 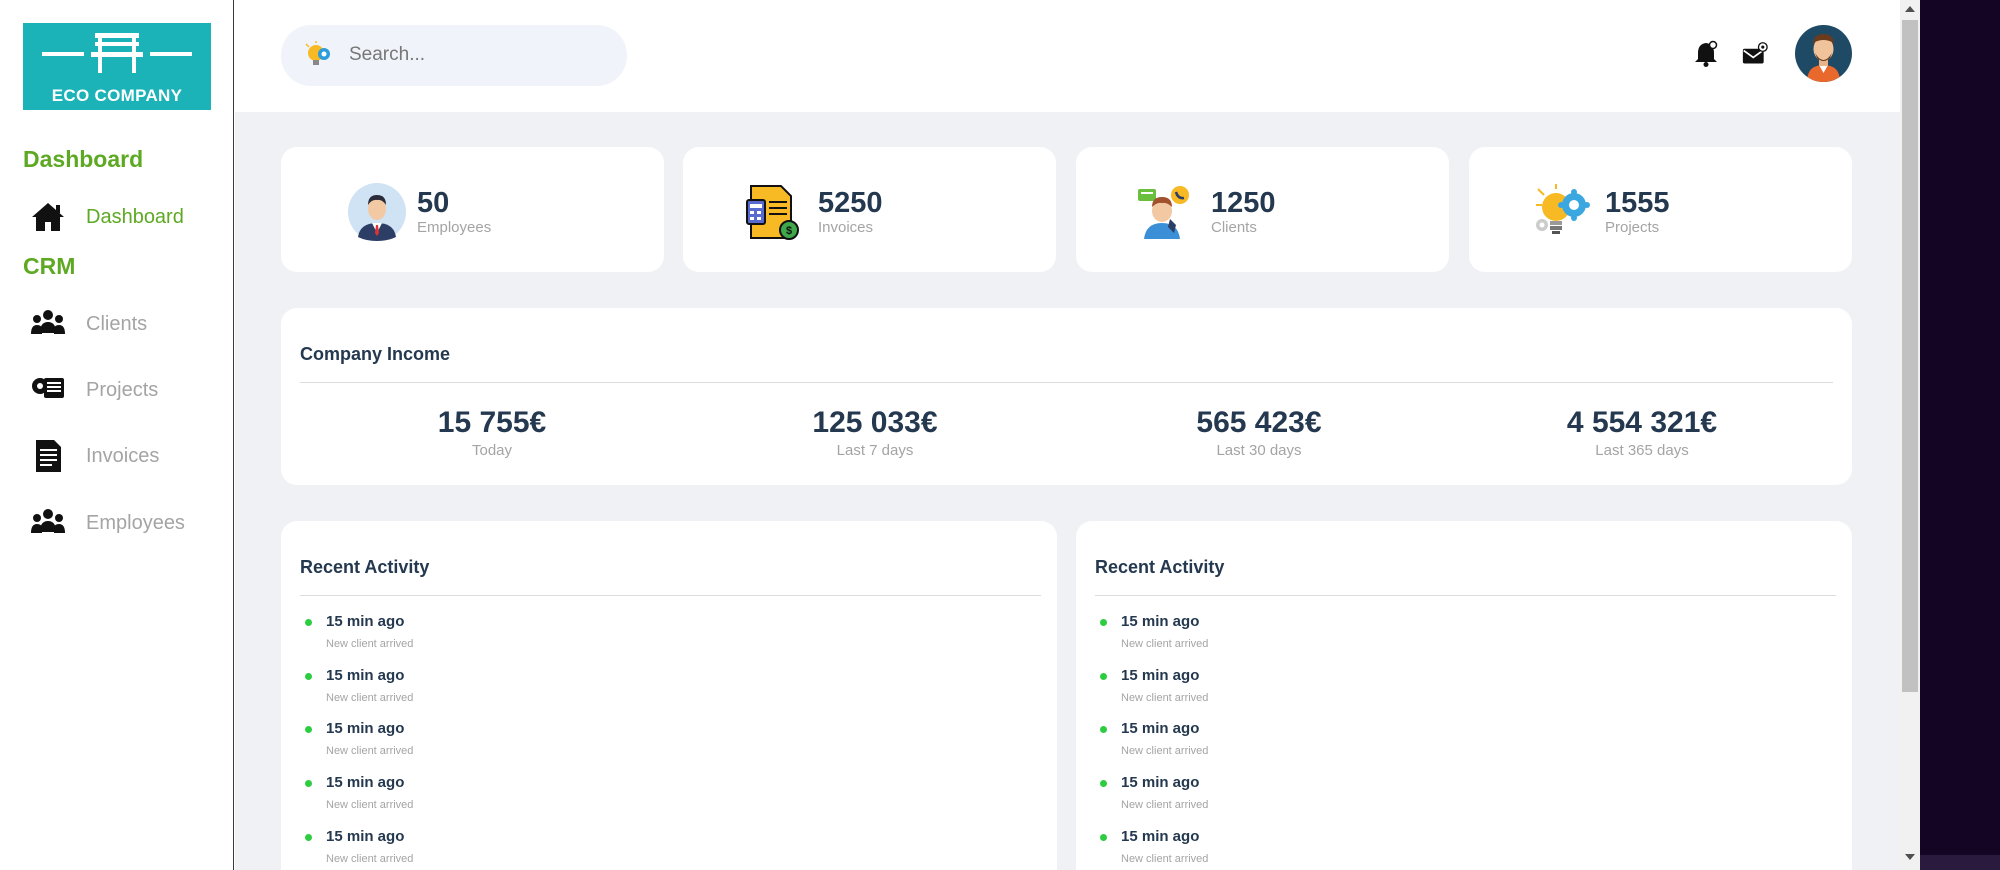 What do you see at coordinates (1637, 203) in the screenshot?
I see `stat-value: 1555` at bounding box center [1637, 203].